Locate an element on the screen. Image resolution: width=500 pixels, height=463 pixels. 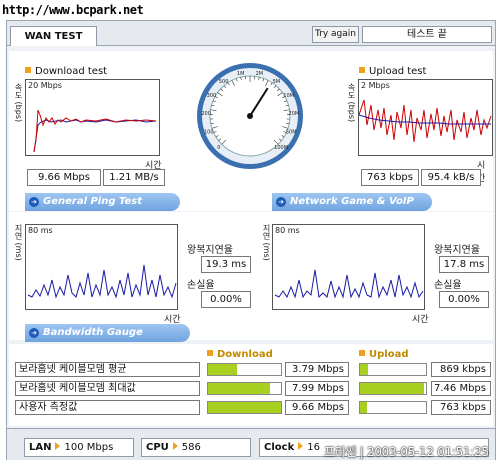
gauge-tick-label: 200 is located at coordinates (206, 114).